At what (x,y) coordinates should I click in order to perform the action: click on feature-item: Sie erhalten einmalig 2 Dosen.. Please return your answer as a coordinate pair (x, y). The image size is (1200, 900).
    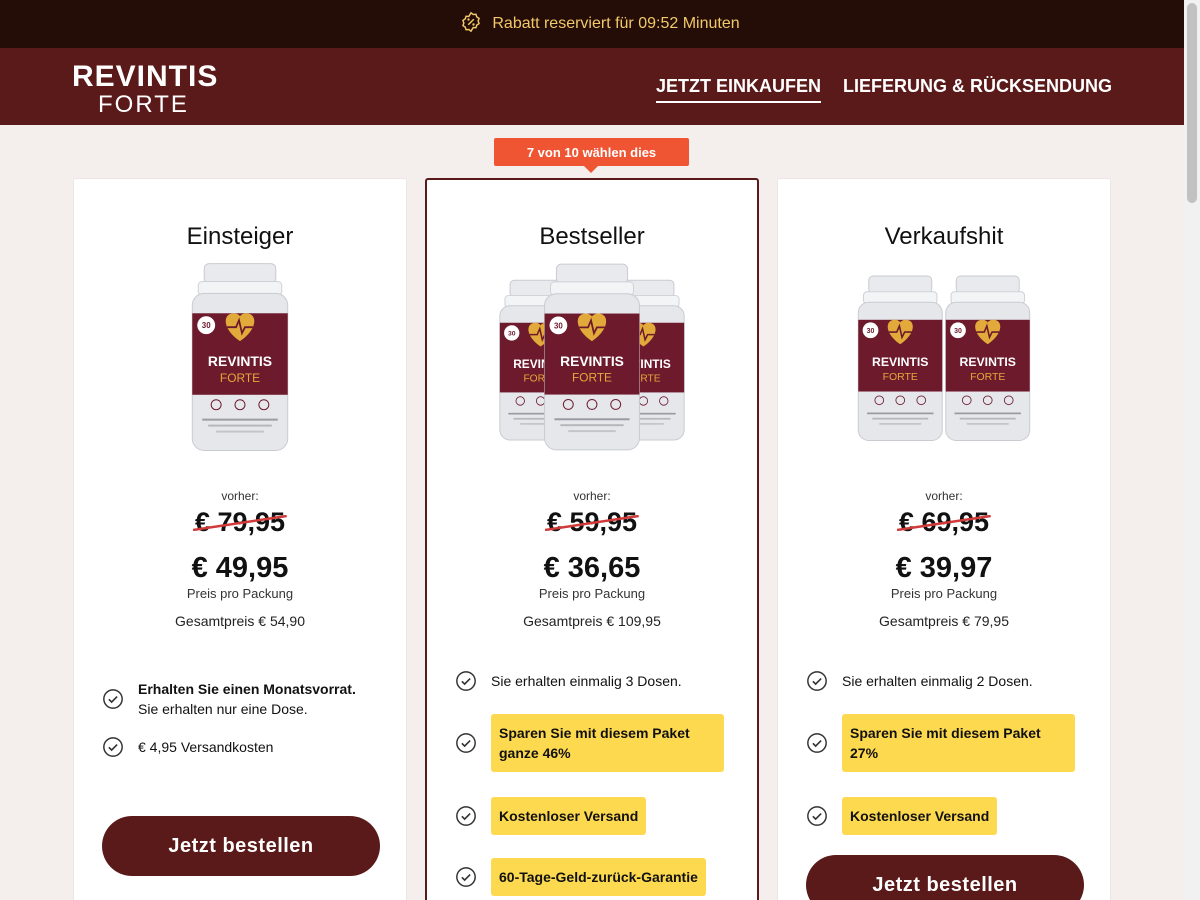
    Looking at the image, I should click on (919, 681).